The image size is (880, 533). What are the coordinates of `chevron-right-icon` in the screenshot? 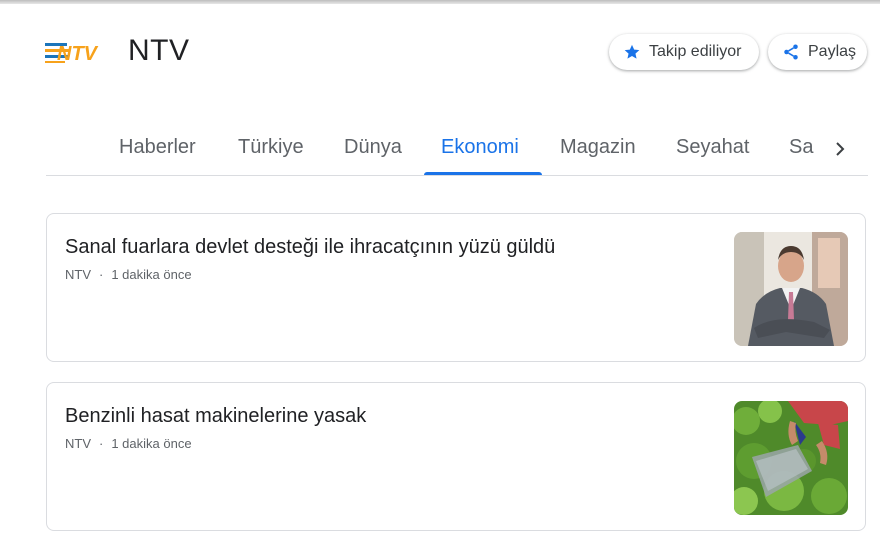 It's located at (840, 149).